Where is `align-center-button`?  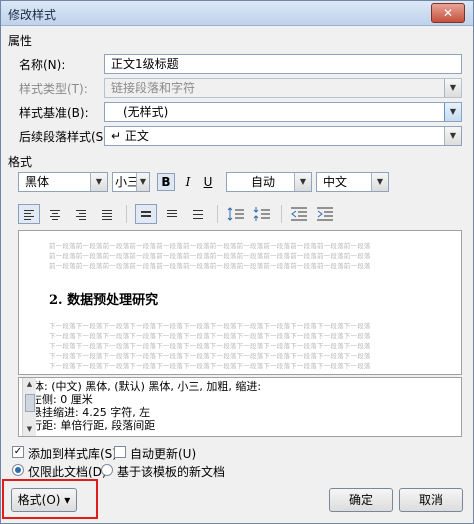
align-center-button is located at coordinates (55, 214).